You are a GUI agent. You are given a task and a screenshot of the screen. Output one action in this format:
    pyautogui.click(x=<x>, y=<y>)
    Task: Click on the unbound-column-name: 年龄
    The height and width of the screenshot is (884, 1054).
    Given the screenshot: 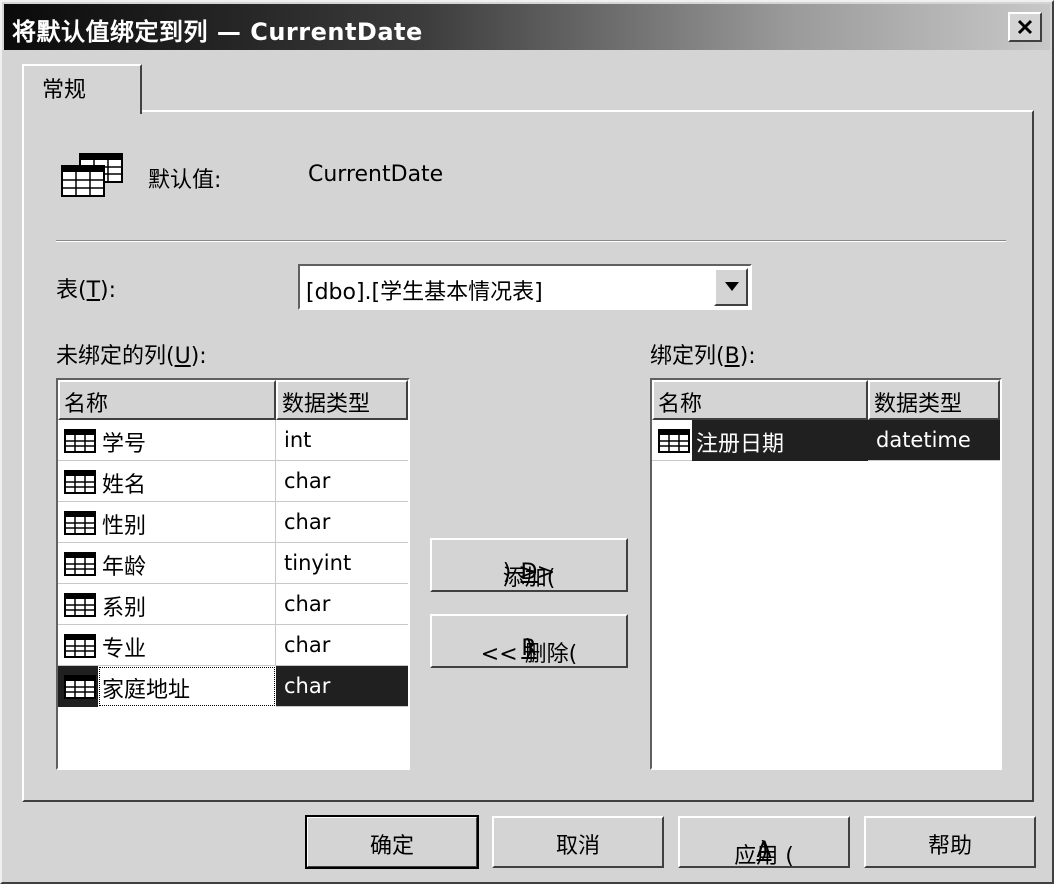 What is the action you would take?
    pyautogui.click(x=124, y=567)
    